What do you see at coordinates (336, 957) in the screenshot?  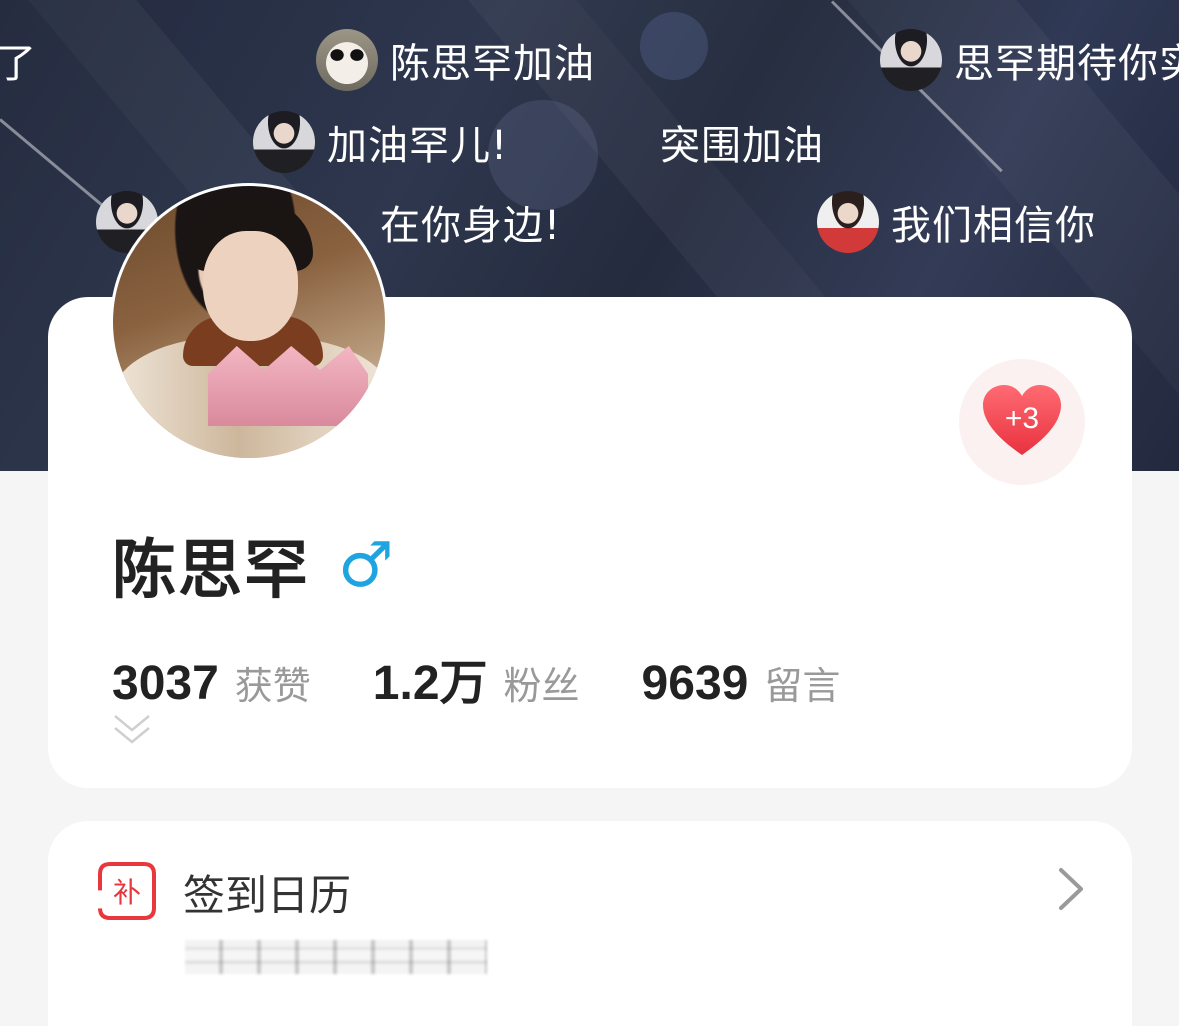 I see `calendar-preview-strip` at bounding box center [336, 957].